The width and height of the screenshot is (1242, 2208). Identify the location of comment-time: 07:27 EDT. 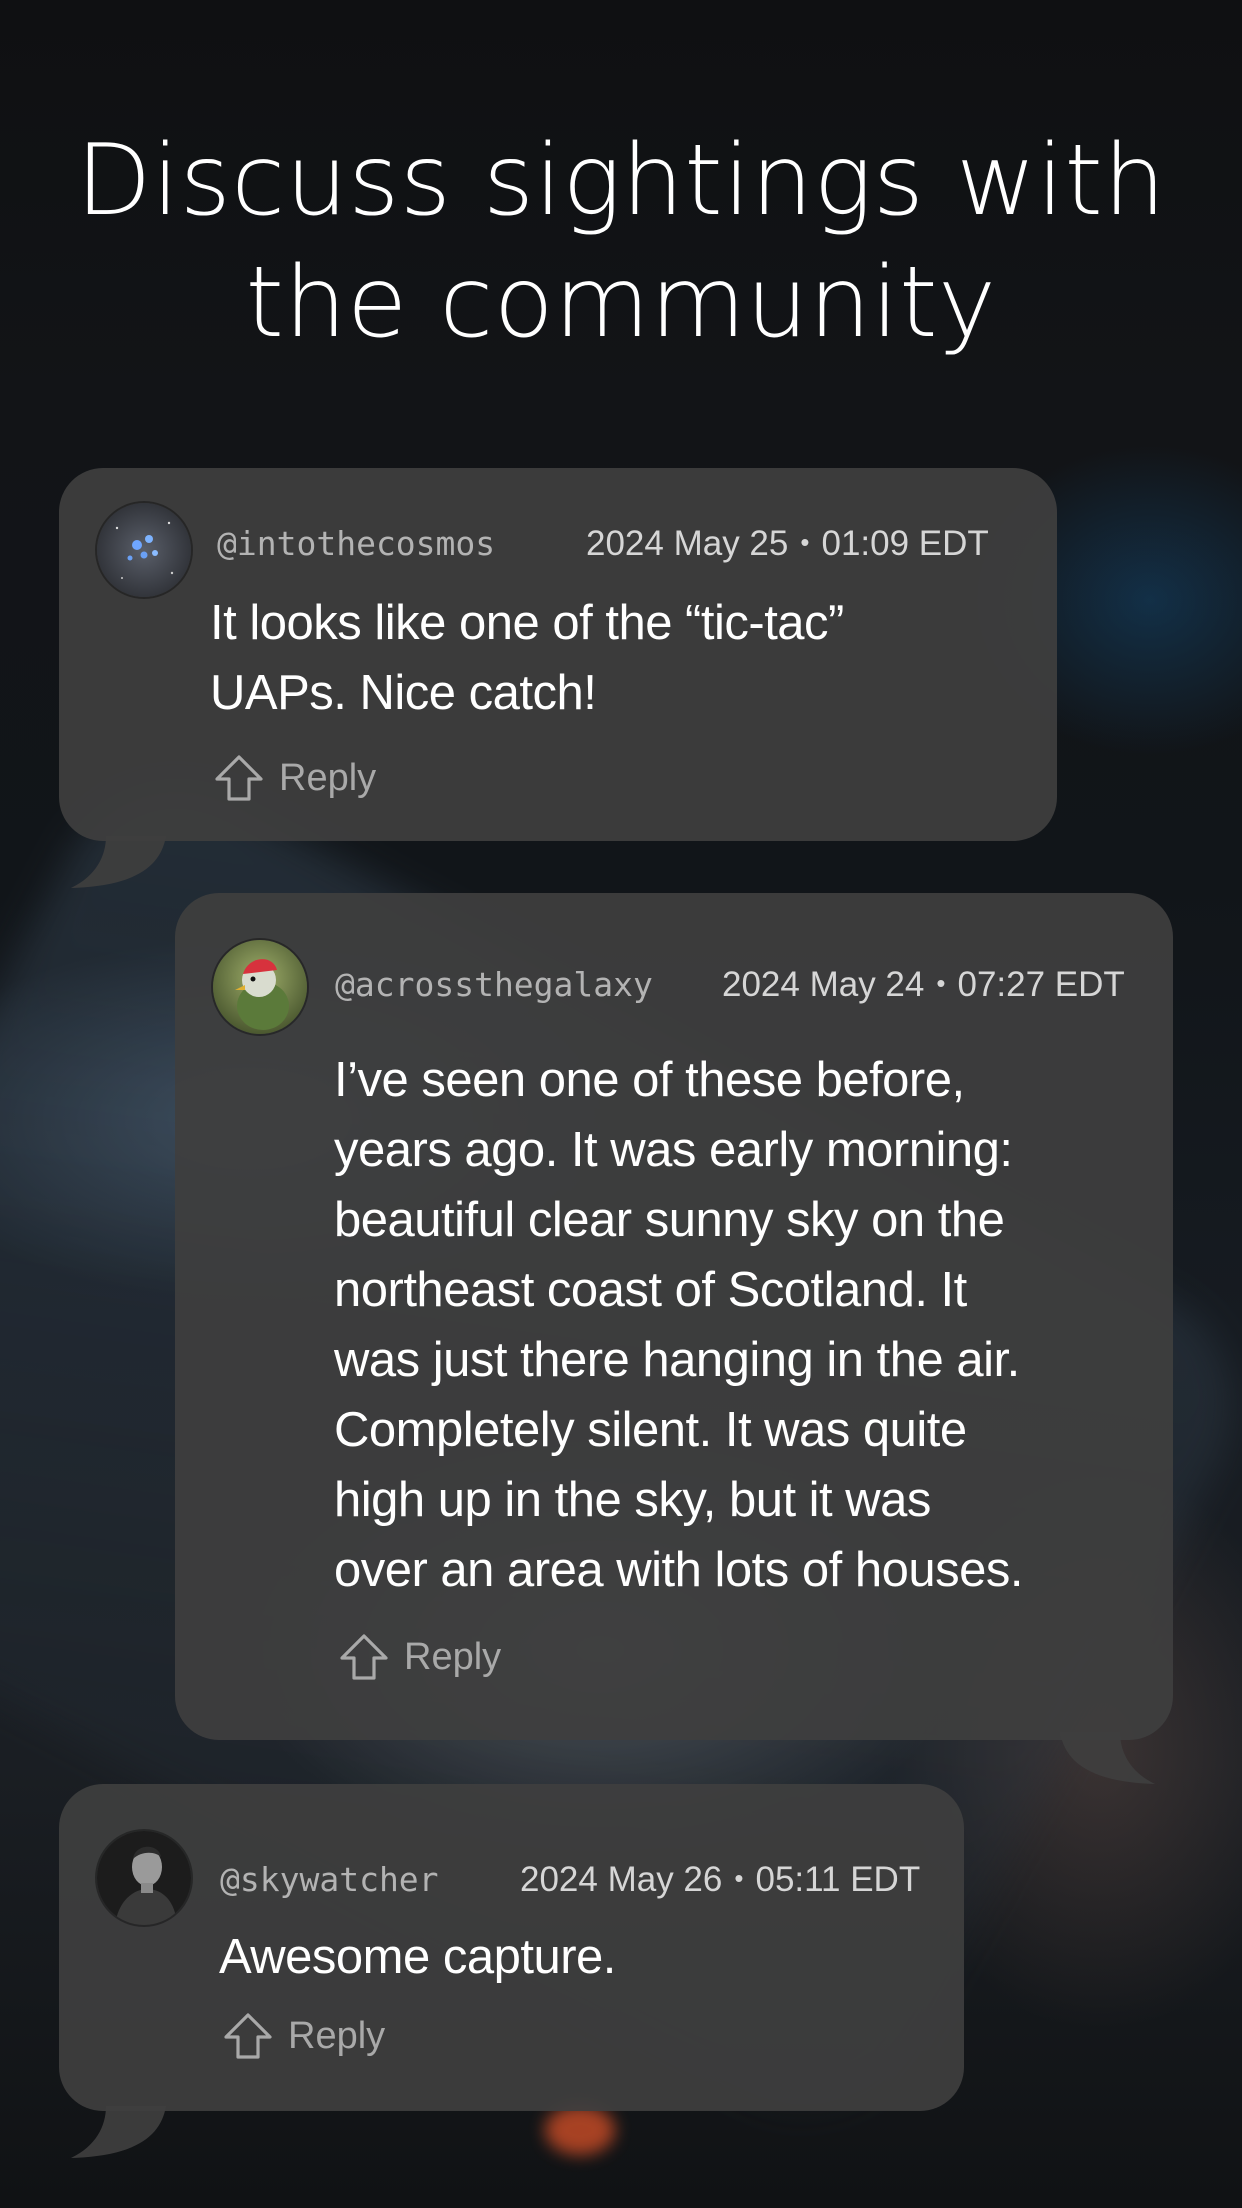
(1041, 984).